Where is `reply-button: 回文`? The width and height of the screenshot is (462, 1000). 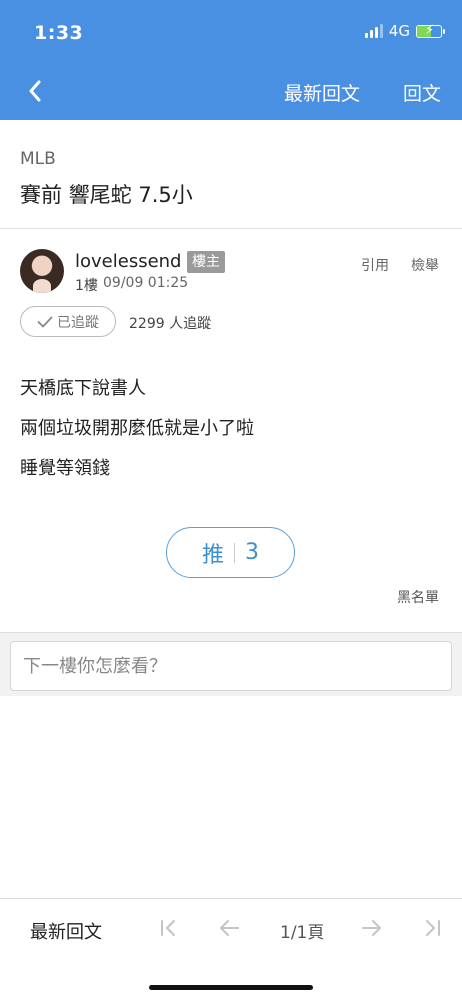
reply-button: 回文 is located at coordinates (422, 92).